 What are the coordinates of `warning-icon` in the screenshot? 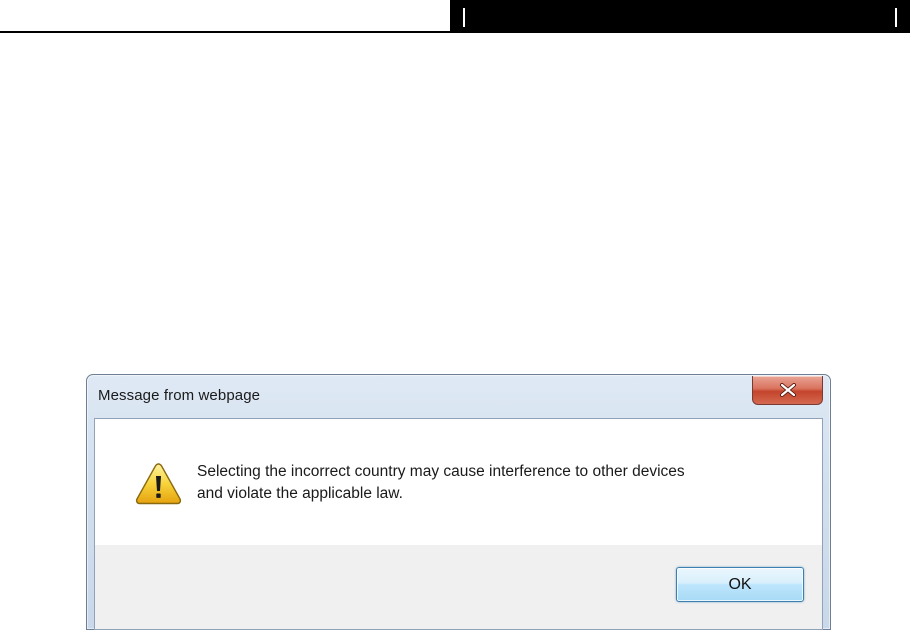 It's located at (158, 484).